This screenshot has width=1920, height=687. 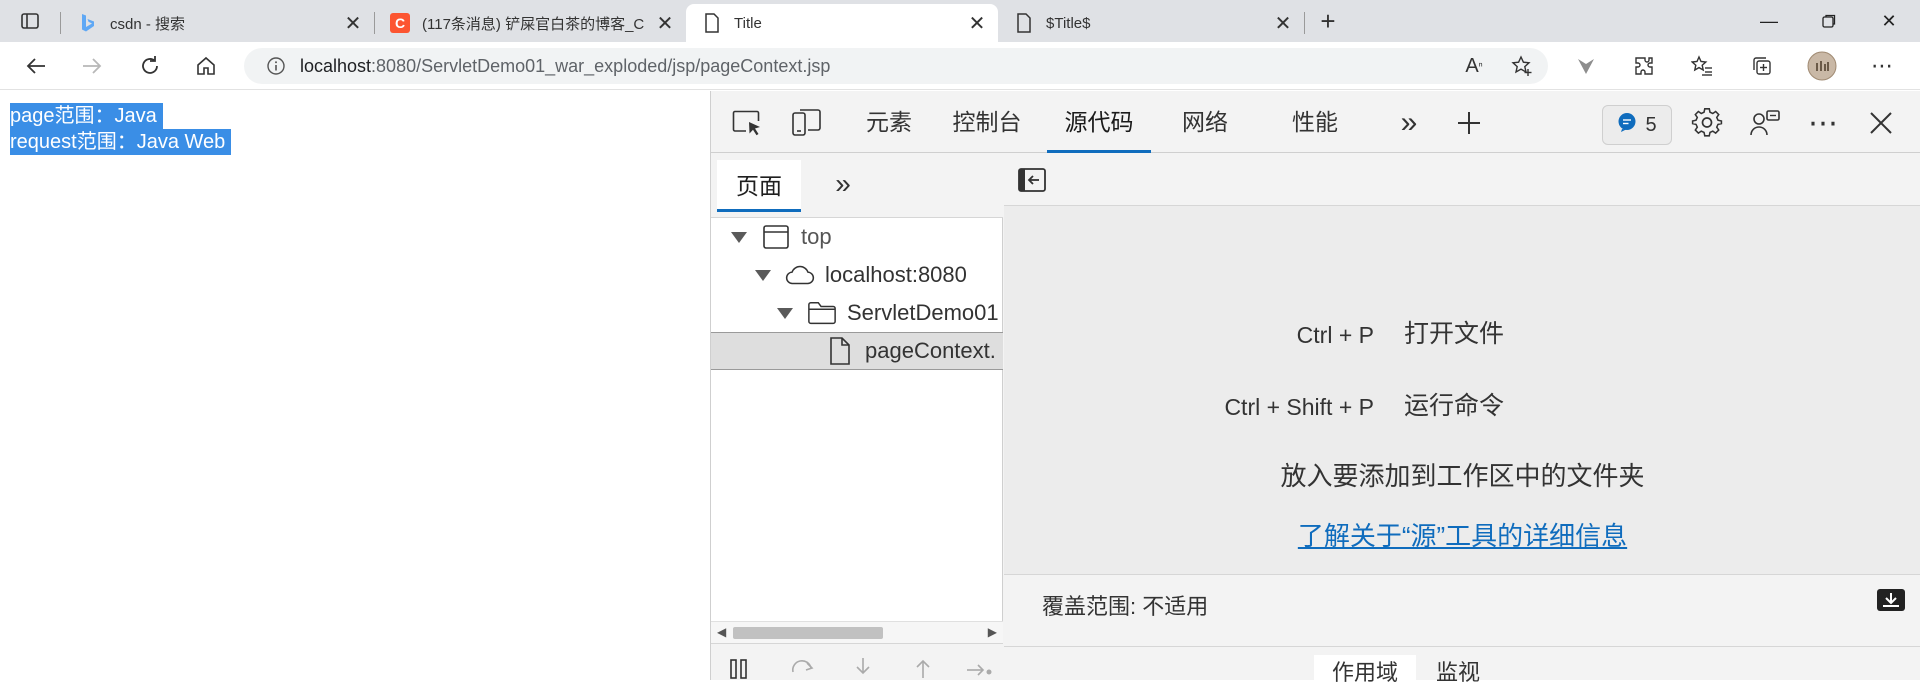 I want to click on pause-icon, so click(x=739, y=668).